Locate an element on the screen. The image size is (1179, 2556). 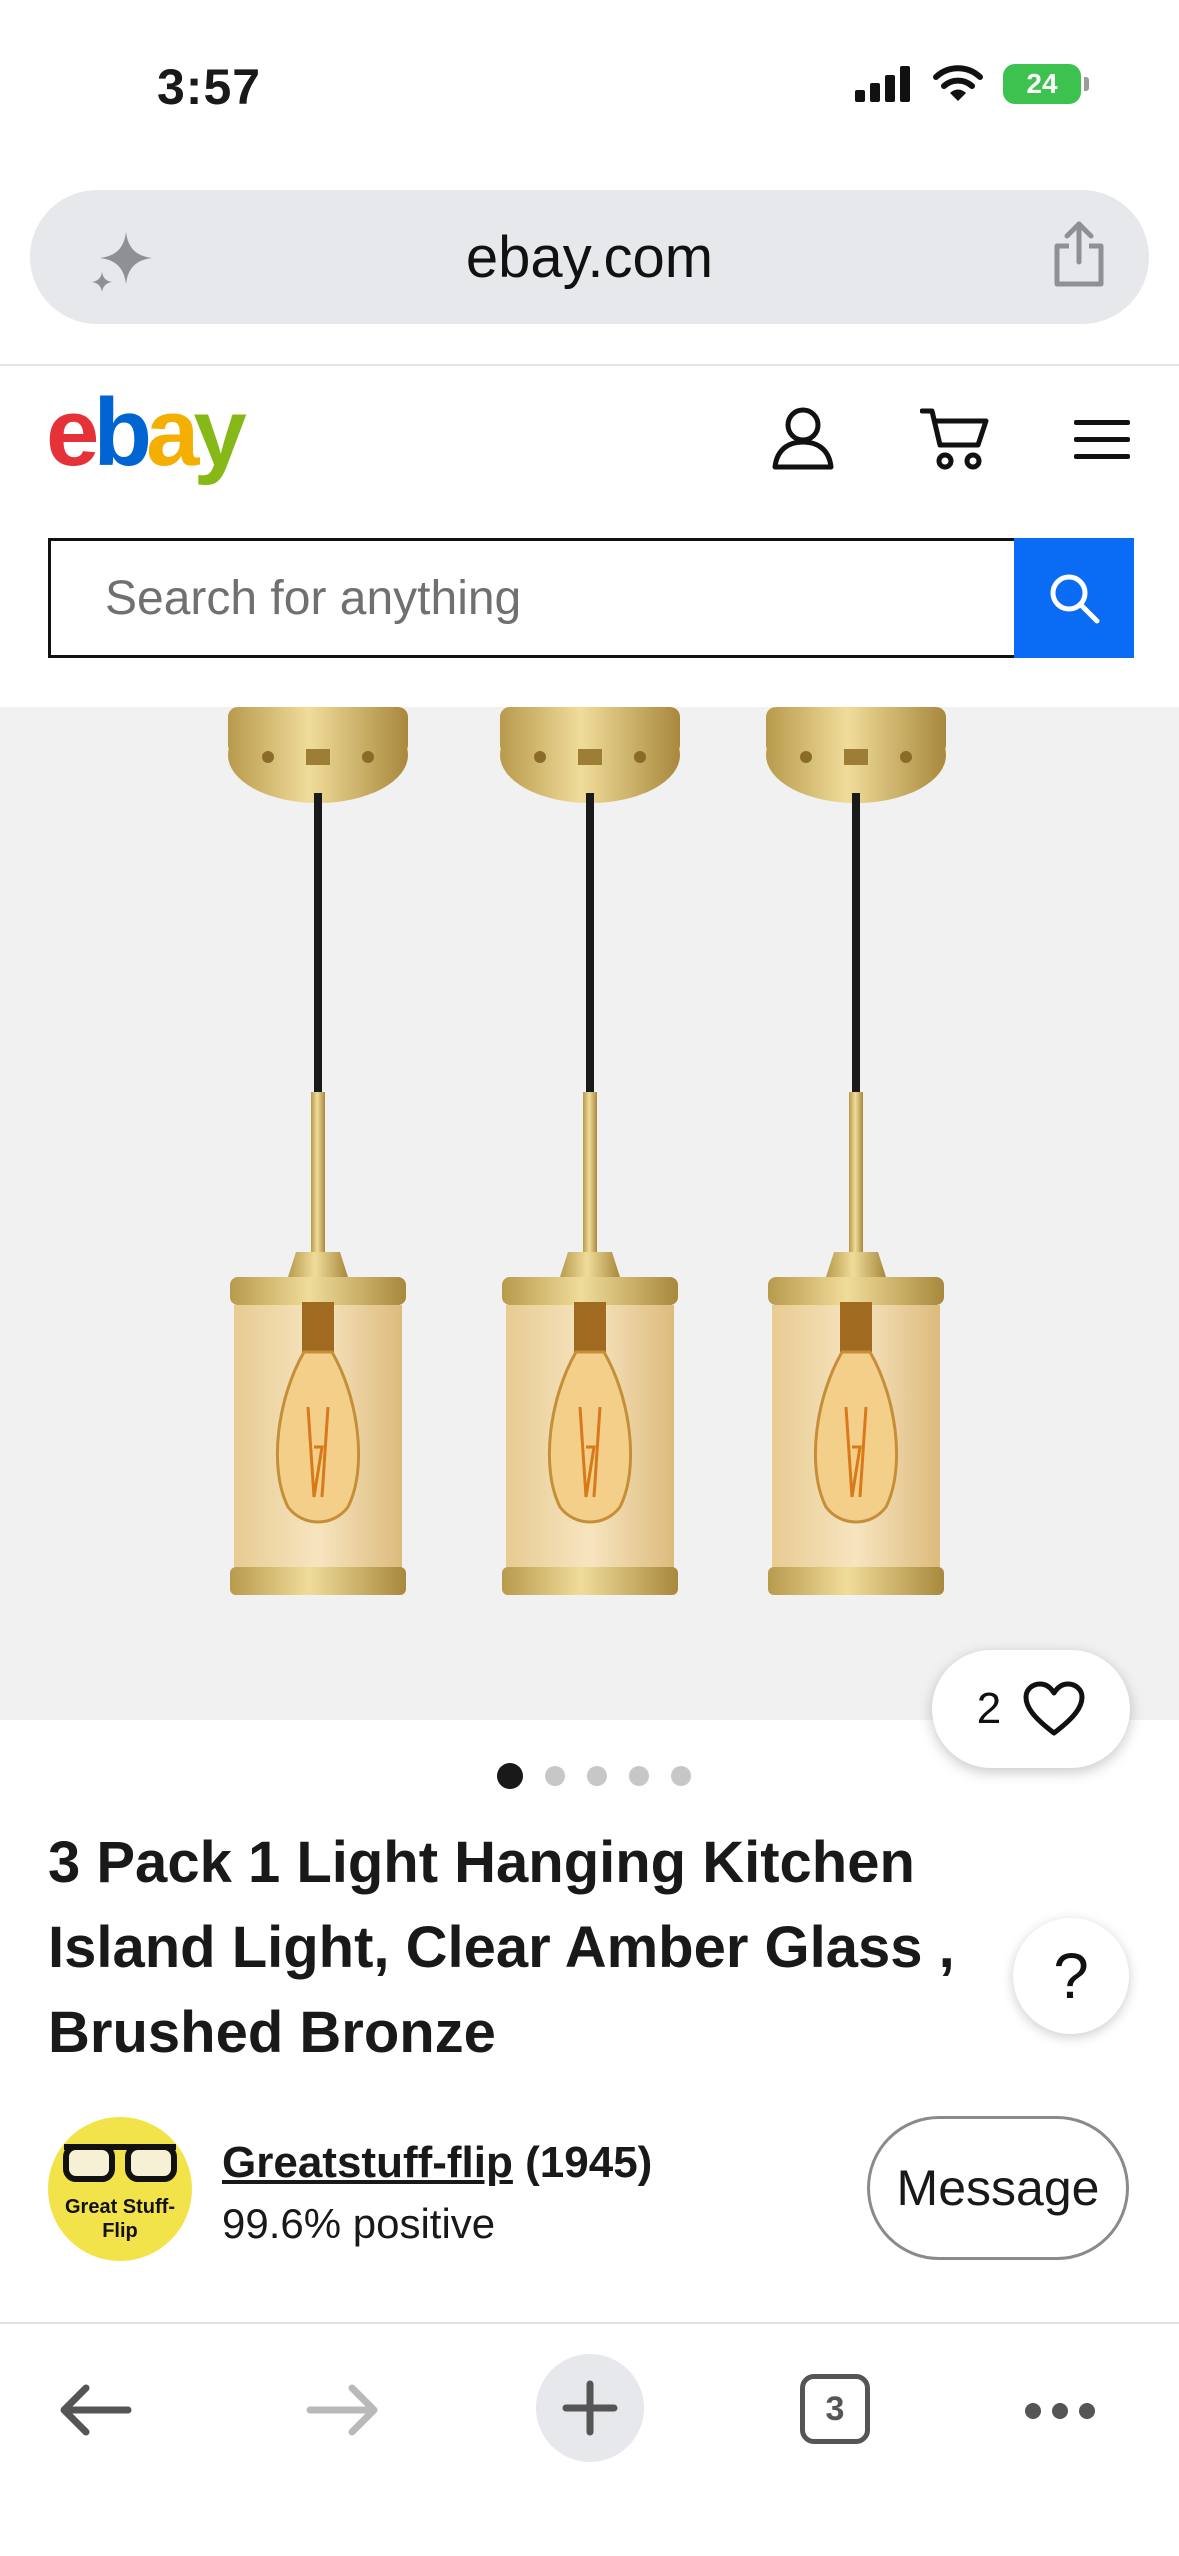
seller-avatar: Great Stuff- Flip is located at coordinates (120, 2189).